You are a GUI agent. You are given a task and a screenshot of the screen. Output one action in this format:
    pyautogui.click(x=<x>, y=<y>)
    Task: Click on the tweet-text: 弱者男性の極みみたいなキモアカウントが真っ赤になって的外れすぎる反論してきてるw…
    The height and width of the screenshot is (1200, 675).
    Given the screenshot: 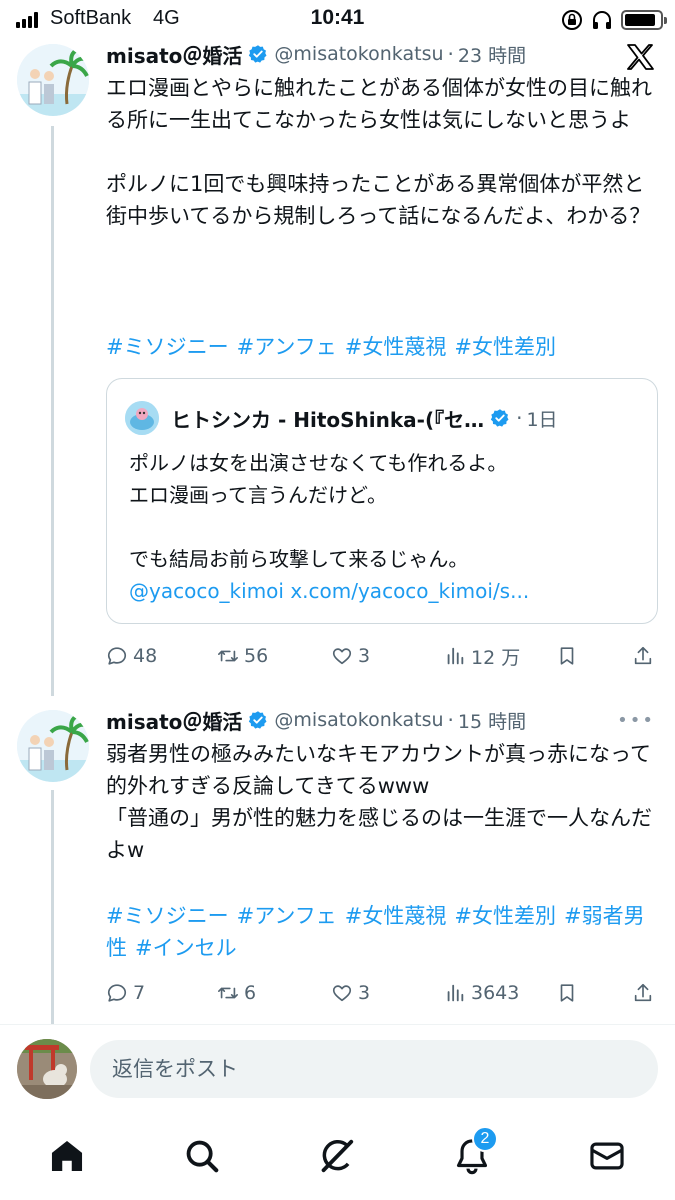 What is the action you would take?
    pyautogui.click(x=379, y=802)
    